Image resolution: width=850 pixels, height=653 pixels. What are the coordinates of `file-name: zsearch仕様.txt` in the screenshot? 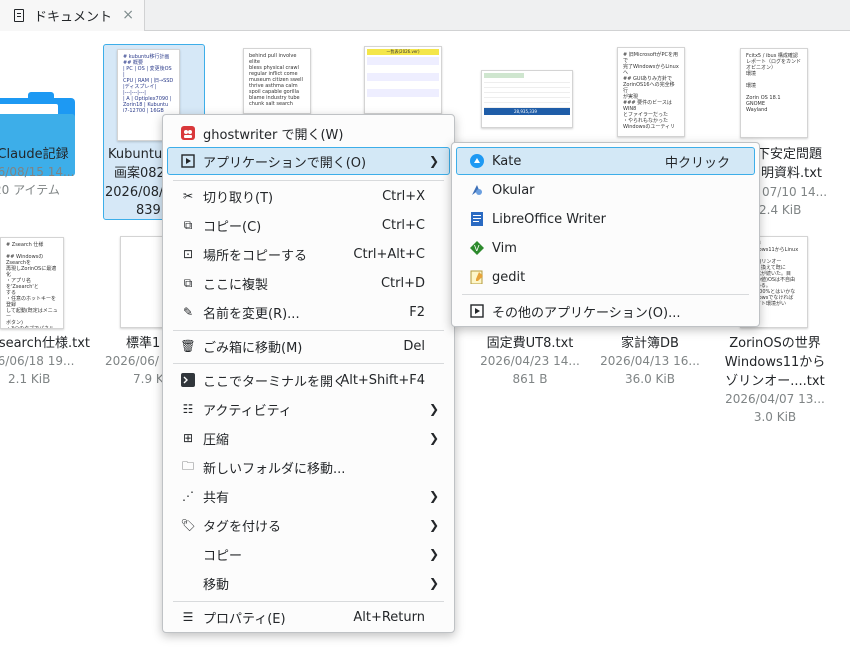 It's located at (45, 343).